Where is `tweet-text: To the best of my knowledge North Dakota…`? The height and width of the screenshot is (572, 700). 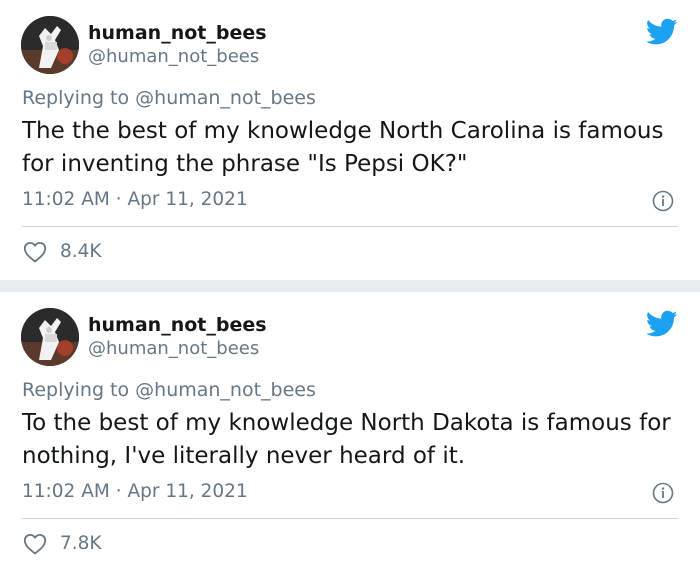
tweet-text: To the best of my knowledge North Dakota… is located at coordinates (346, 439).